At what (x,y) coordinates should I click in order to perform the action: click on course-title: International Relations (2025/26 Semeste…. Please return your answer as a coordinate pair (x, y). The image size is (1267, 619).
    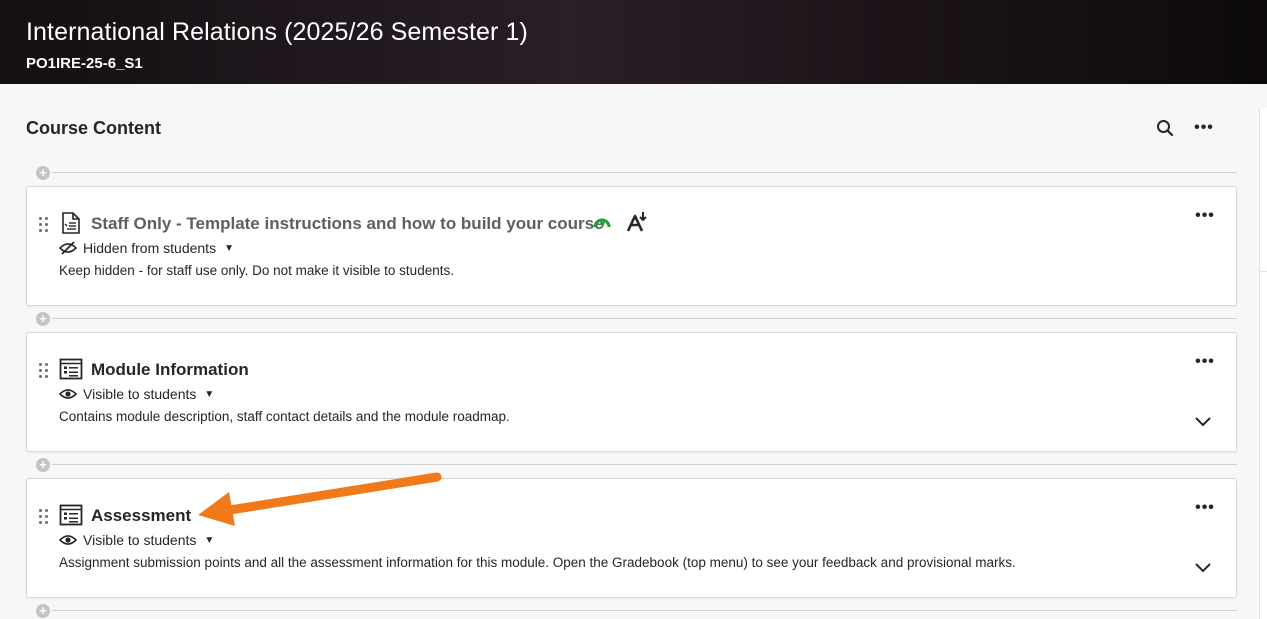
    Looking at the image, I should click on (277, 32).